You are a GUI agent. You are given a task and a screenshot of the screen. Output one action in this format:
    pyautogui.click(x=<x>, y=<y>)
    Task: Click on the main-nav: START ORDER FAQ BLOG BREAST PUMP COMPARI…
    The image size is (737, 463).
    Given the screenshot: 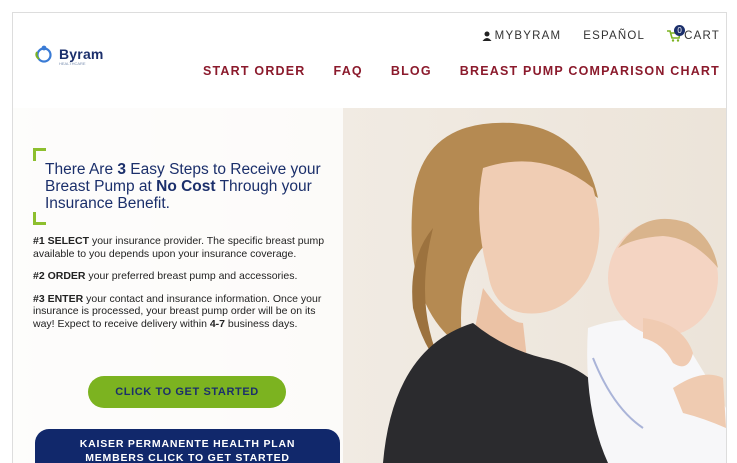 What is the action you would take?
    pyautogui.click(x=461, y=71)
    